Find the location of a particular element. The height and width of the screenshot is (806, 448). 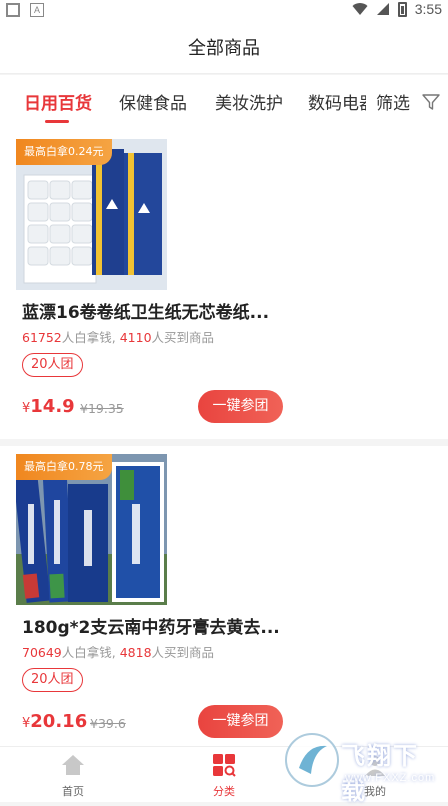

notification-square-icon is located at coordinates (13, 10).